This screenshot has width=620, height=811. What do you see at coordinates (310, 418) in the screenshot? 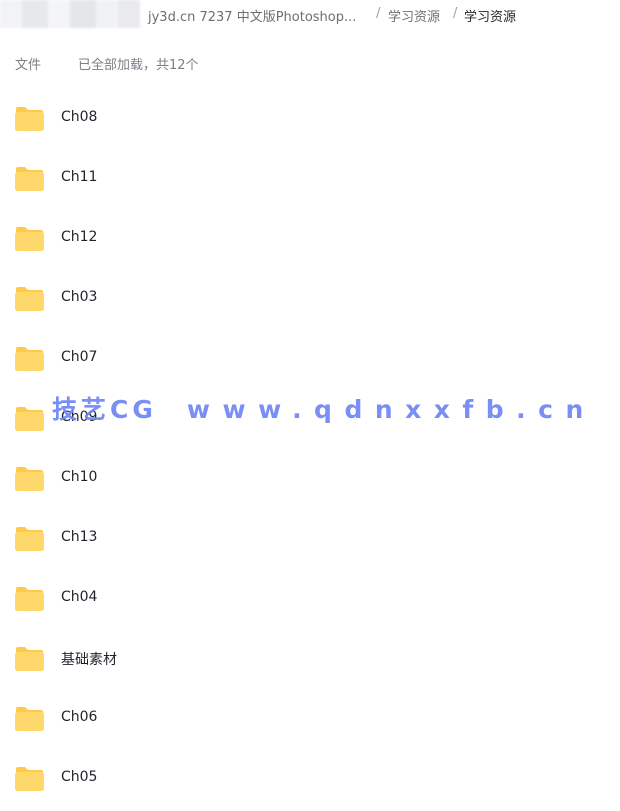
I see `file-row: Ch09` at bounding box center [310, 418].